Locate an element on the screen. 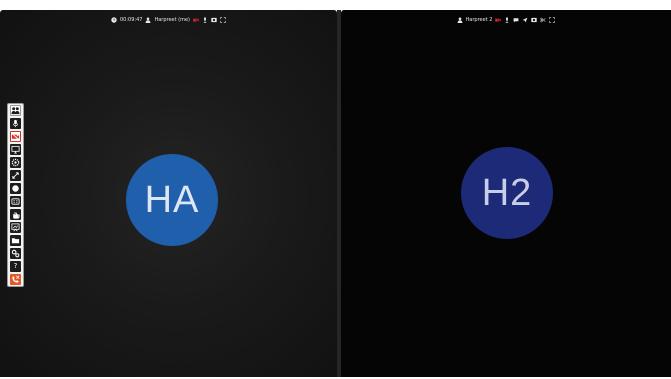 This screenshot has width=671, height=379. people-icon is located at coordinates (15, 110).